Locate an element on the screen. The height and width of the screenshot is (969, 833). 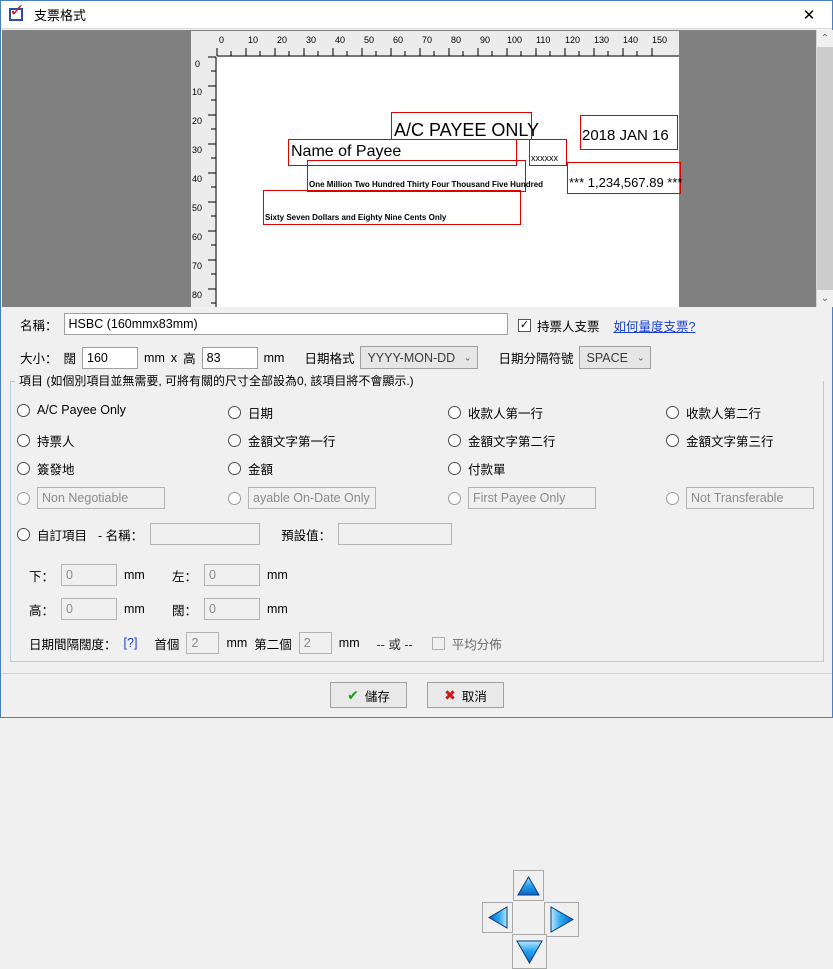
move-down-button is located at coordinates (529, 951).